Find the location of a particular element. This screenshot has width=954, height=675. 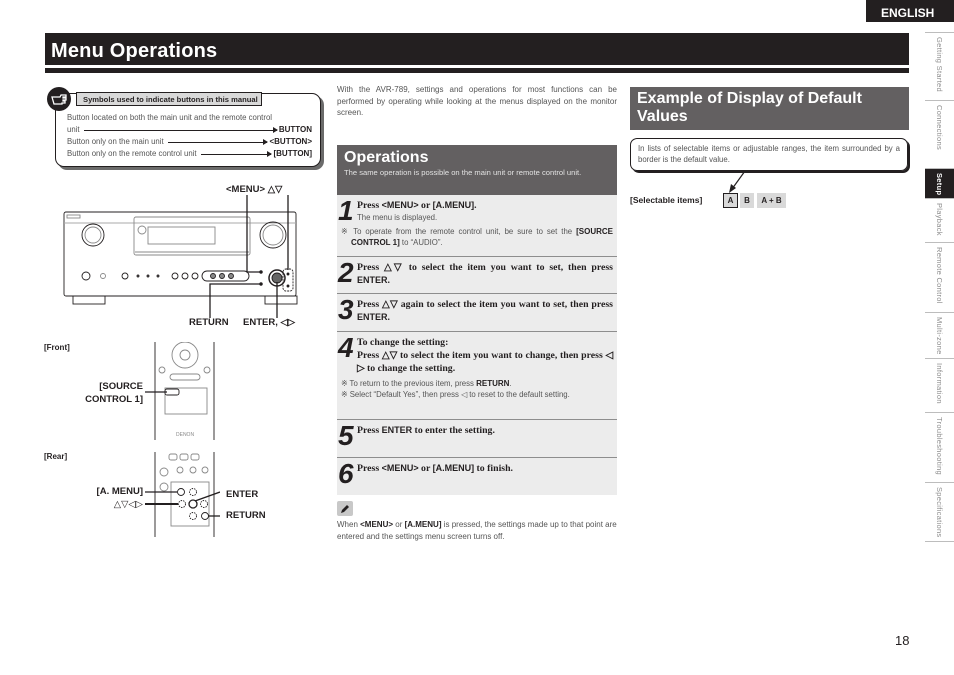

symbol-row-both: unit BUTTON is located at coordinates (189, 130).